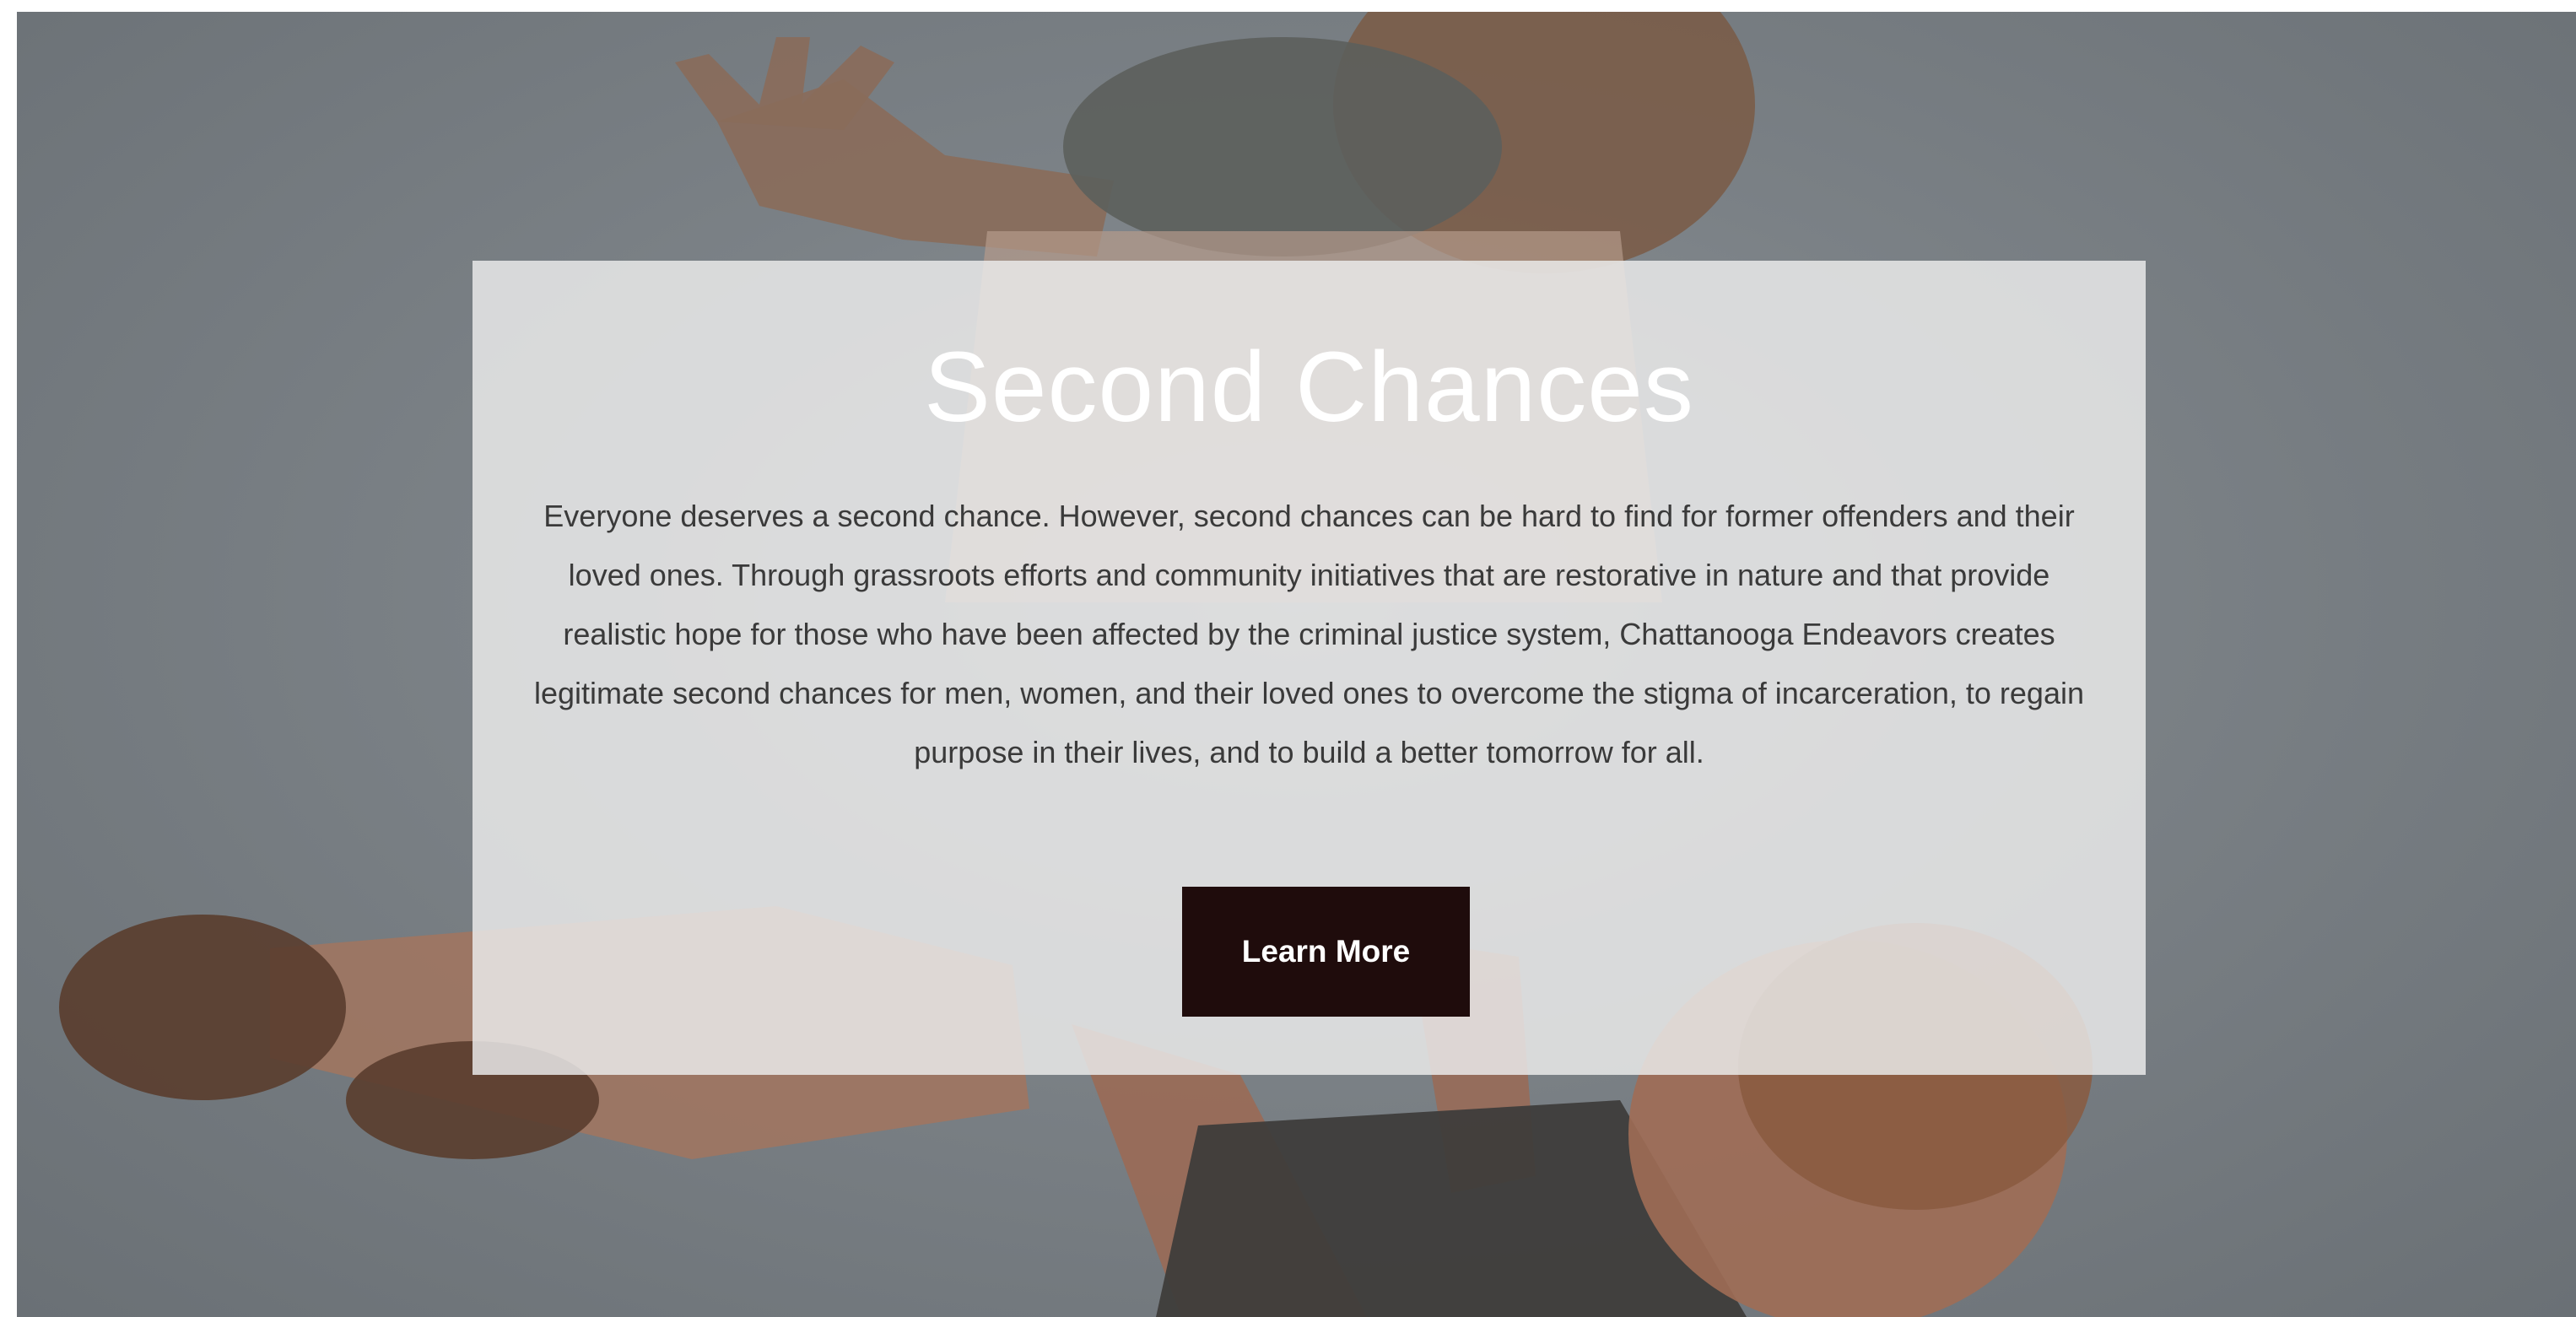 Image resolution: width=2576 pixels, height=1317 pixels. What do you see at coordinates (1326, 952) in the screenshot?
I see `learn-more-button: Learn More` at bounding box center [1326, 952].